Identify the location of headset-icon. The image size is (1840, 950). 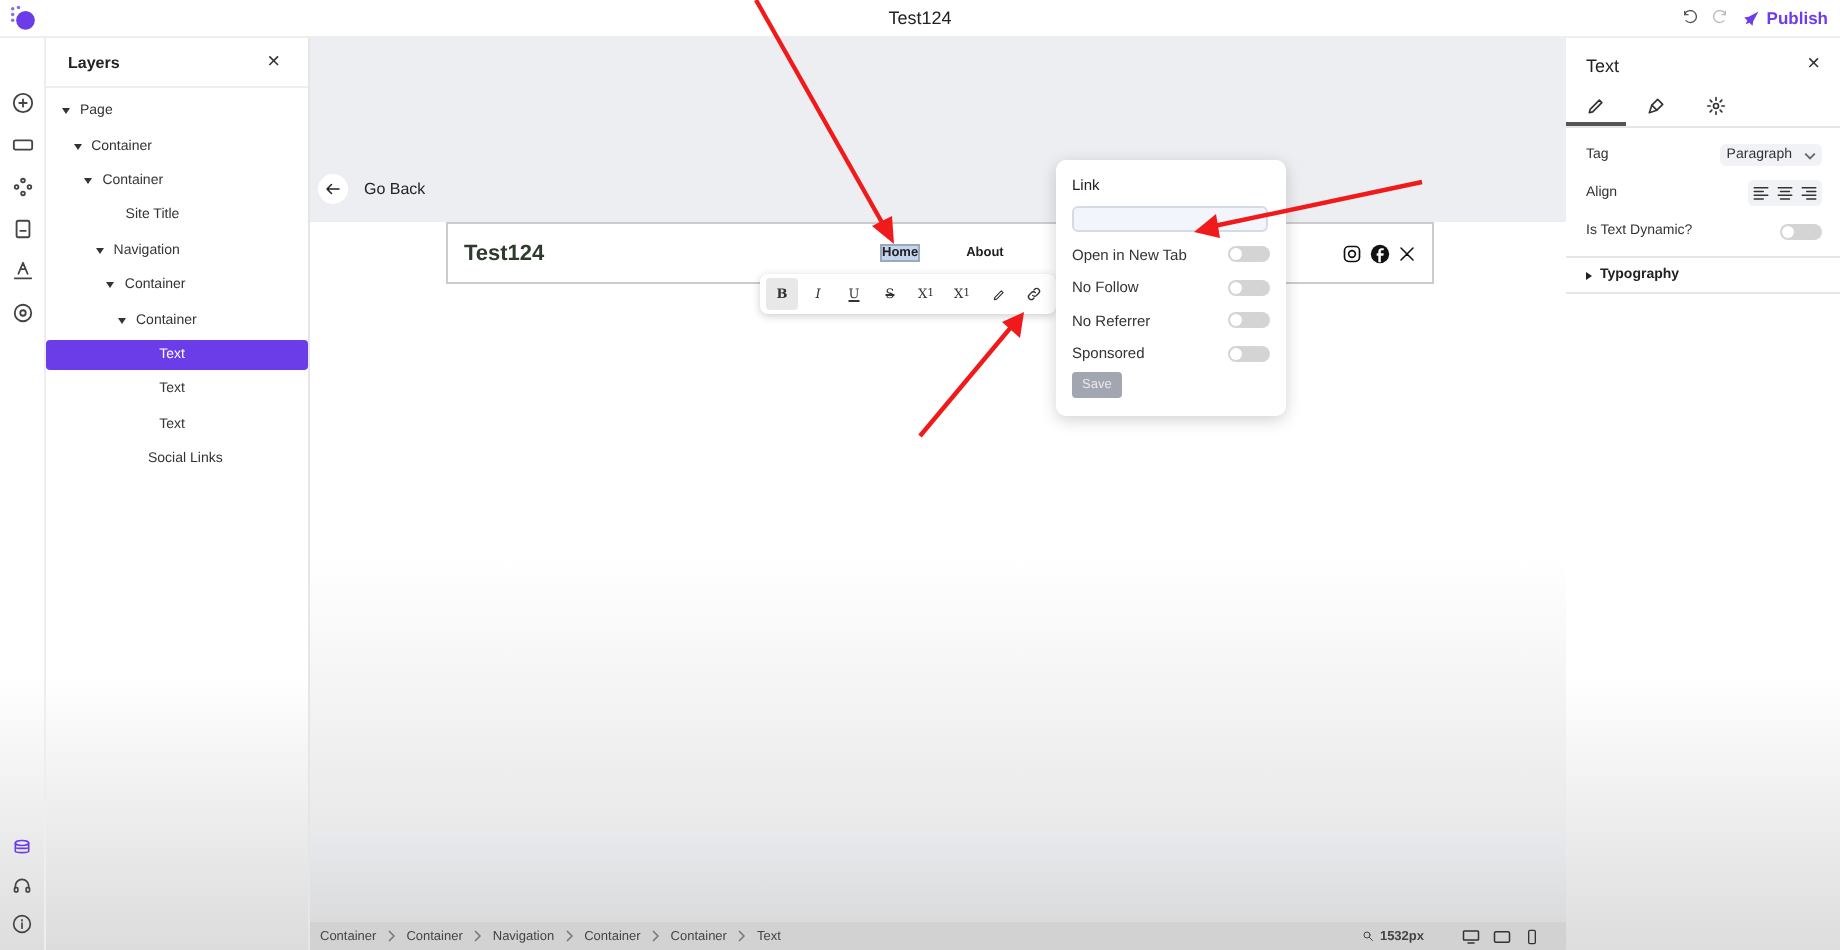
(22, 886).